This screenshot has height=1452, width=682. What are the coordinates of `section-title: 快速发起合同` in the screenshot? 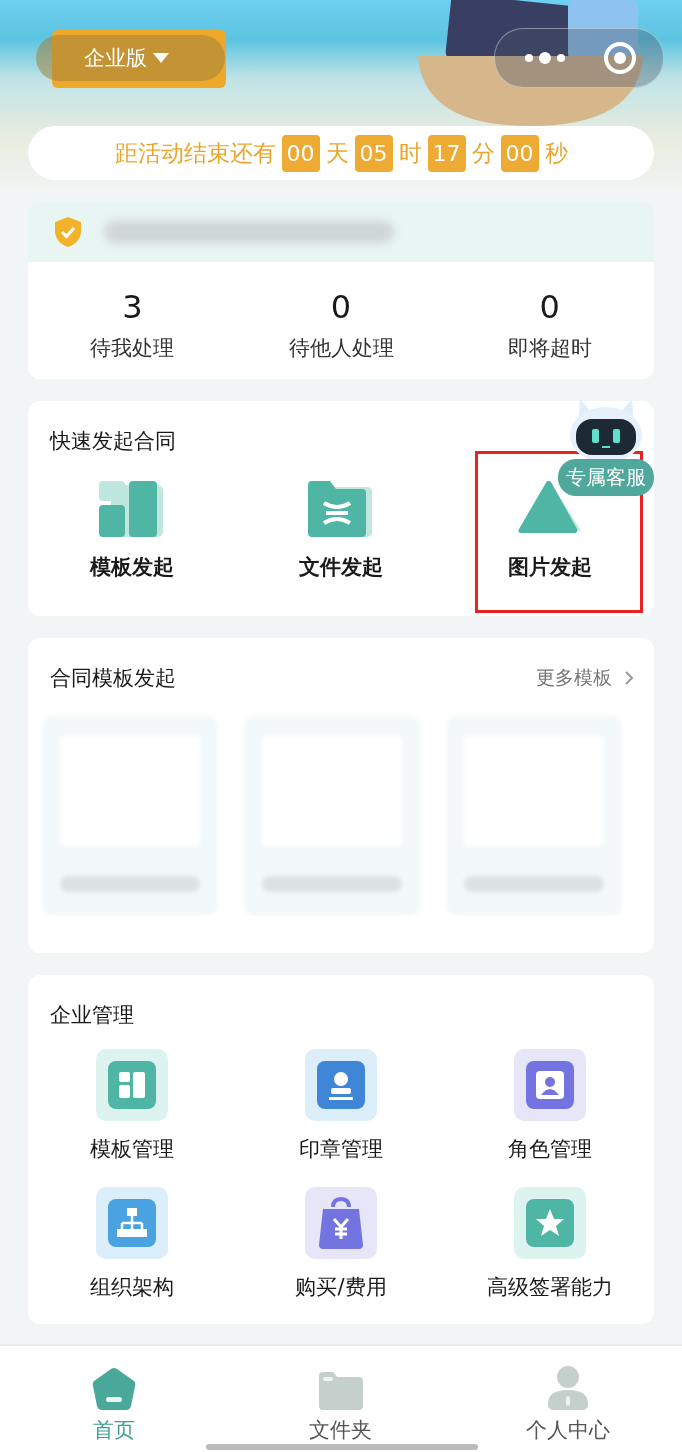 It's located at (112, 441).